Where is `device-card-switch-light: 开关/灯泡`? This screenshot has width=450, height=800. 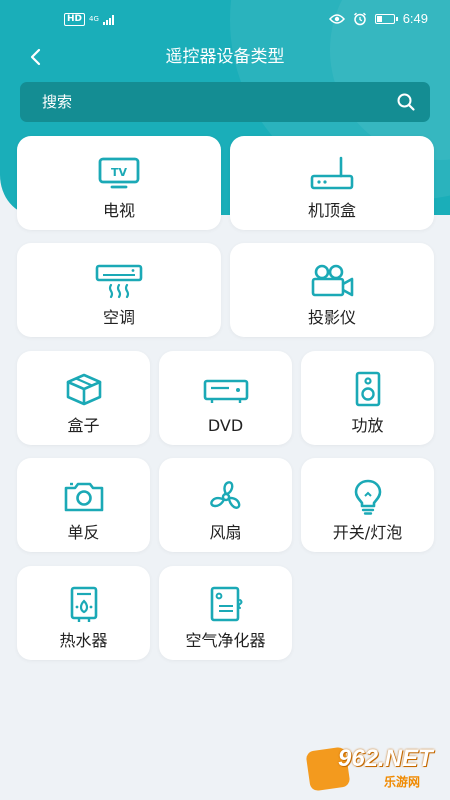
device-card-switch-light: 开关/灯泡 is located at coordinates (367, 505).